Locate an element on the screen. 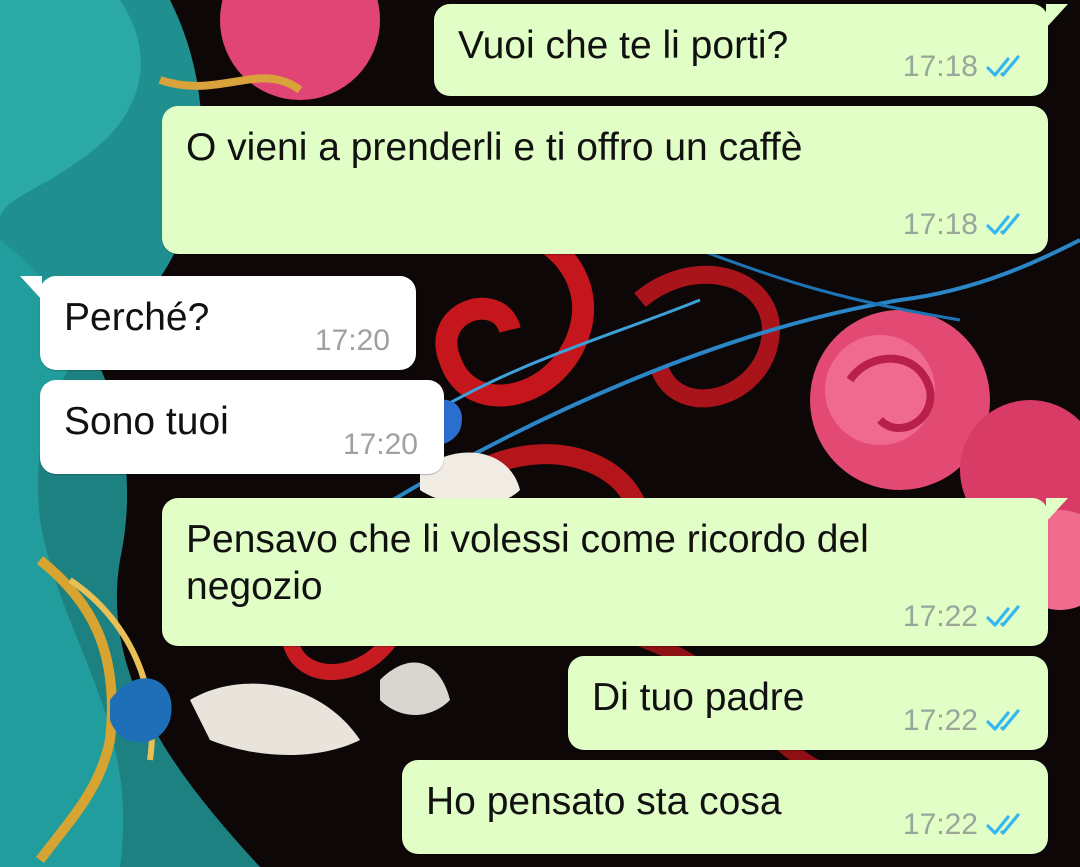  message-text: O vieni a prenderli e ti offro un caffè is located at coordinates (494, 147).